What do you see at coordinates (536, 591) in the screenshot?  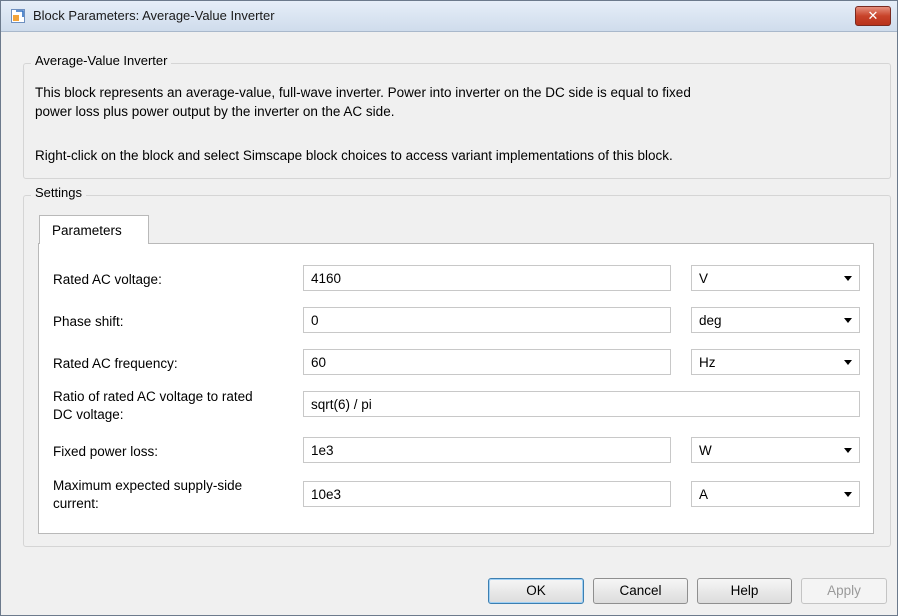 I see `ok-button: OK` at bounding box center [536, 591].